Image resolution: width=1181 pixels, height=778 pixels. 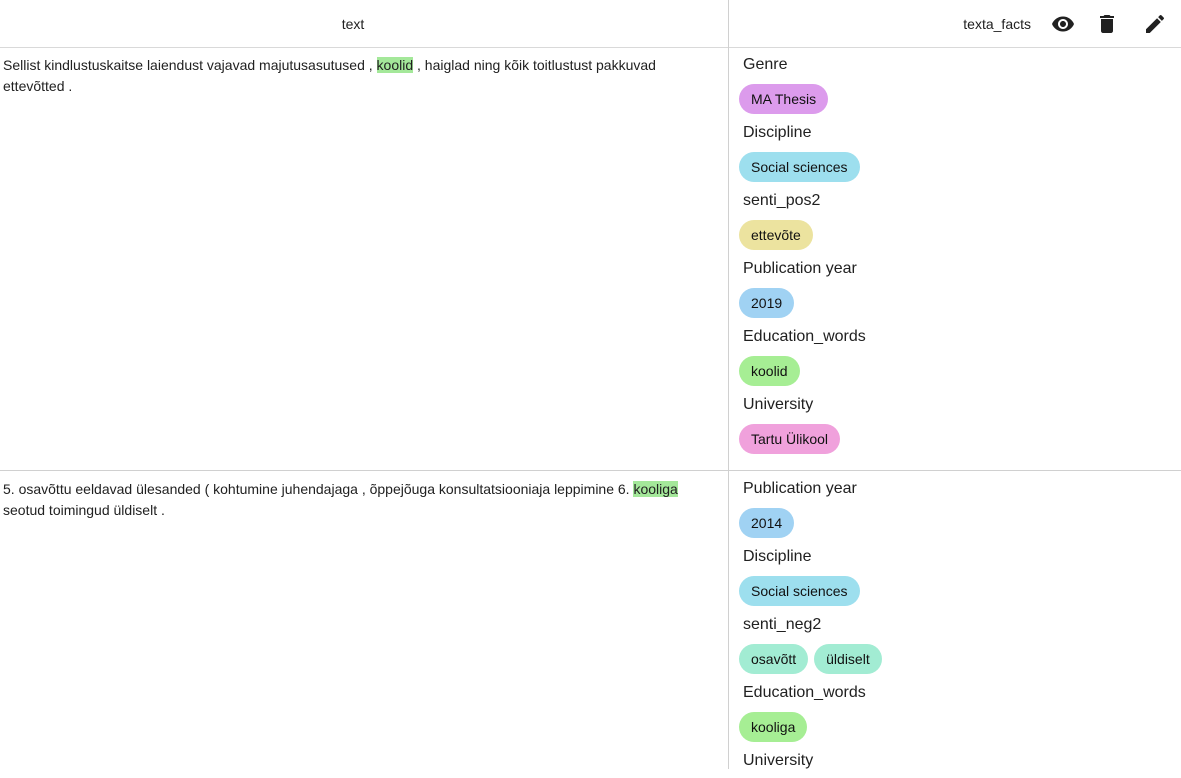 I want to click on eye-icon, so click(x=1063, y=23).